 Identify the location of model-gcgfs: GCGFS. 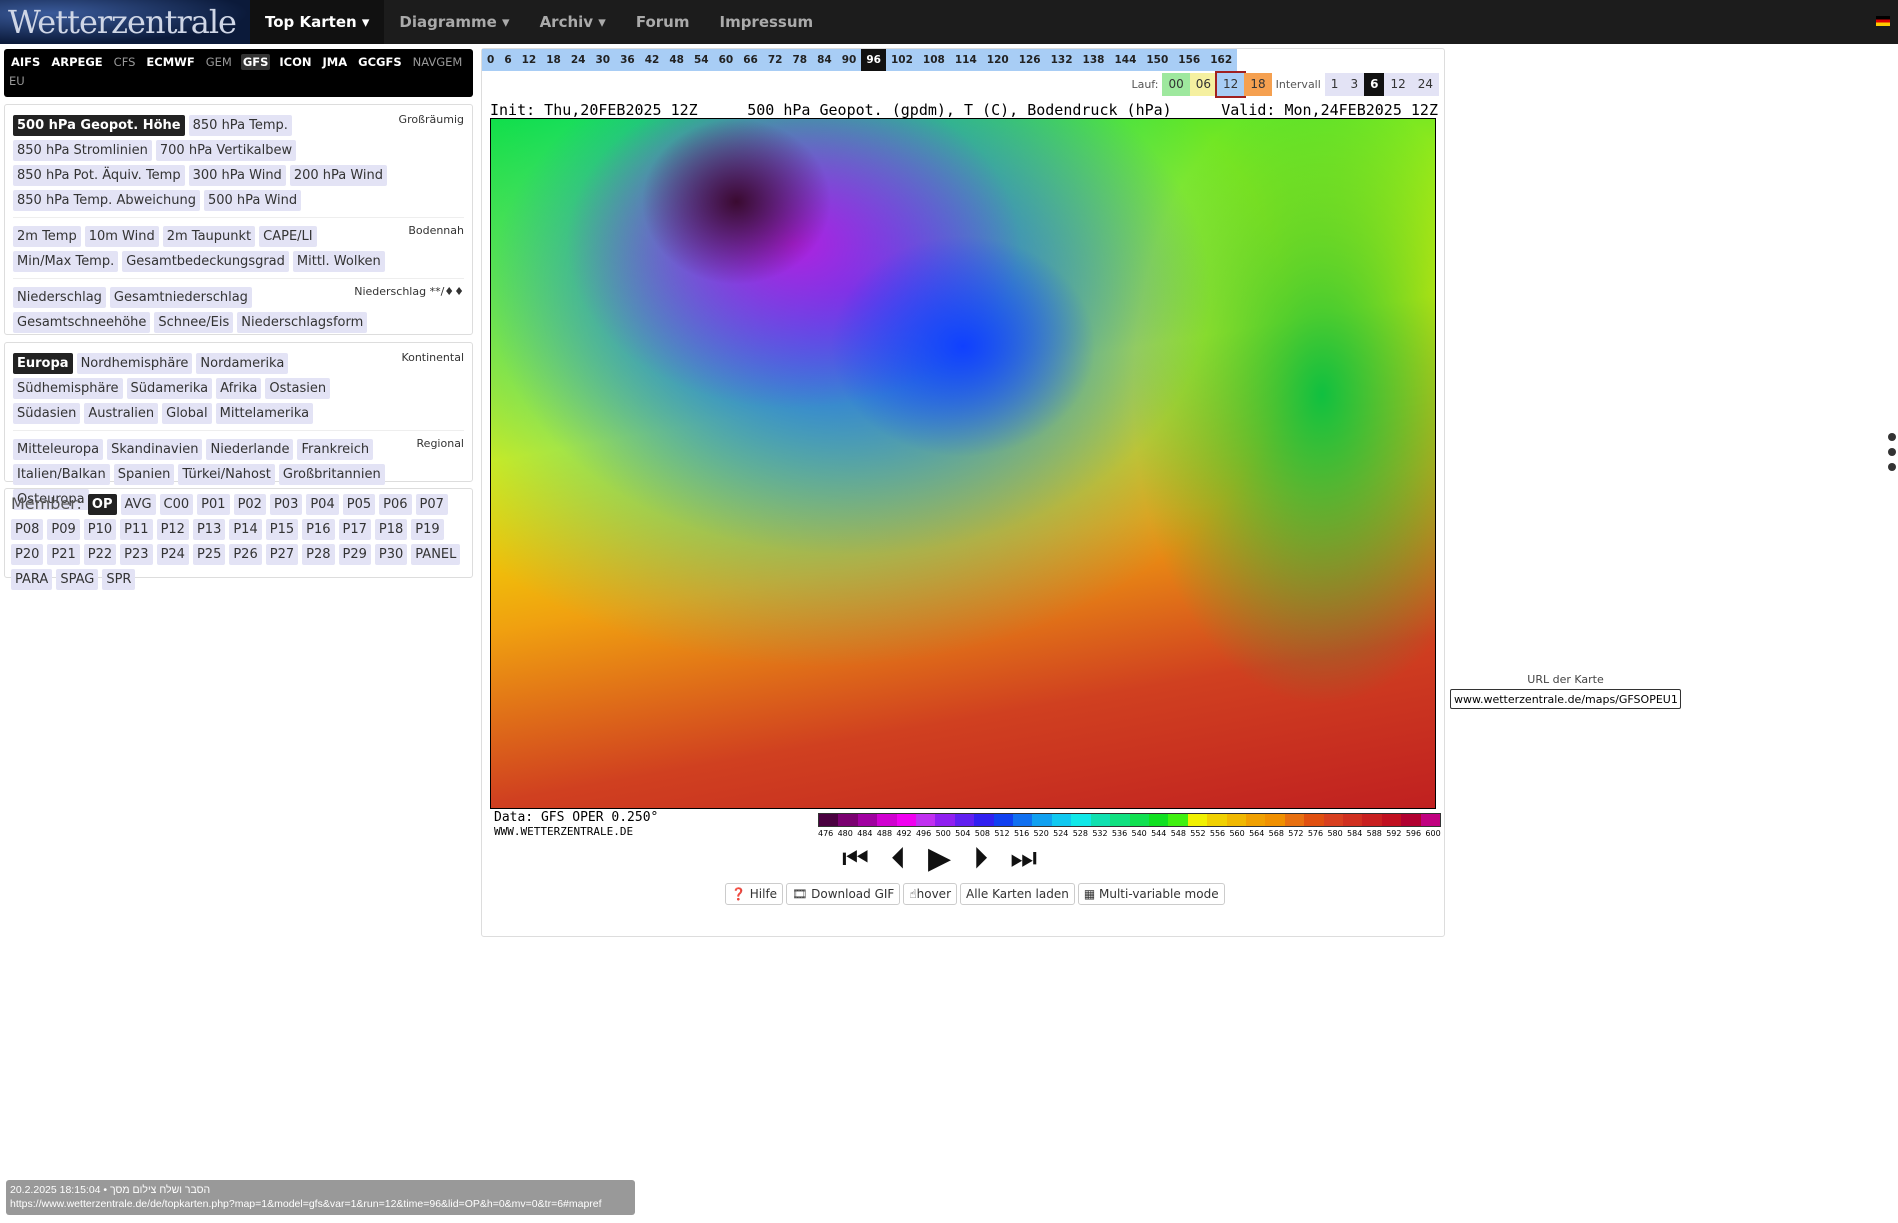
(379, 62).